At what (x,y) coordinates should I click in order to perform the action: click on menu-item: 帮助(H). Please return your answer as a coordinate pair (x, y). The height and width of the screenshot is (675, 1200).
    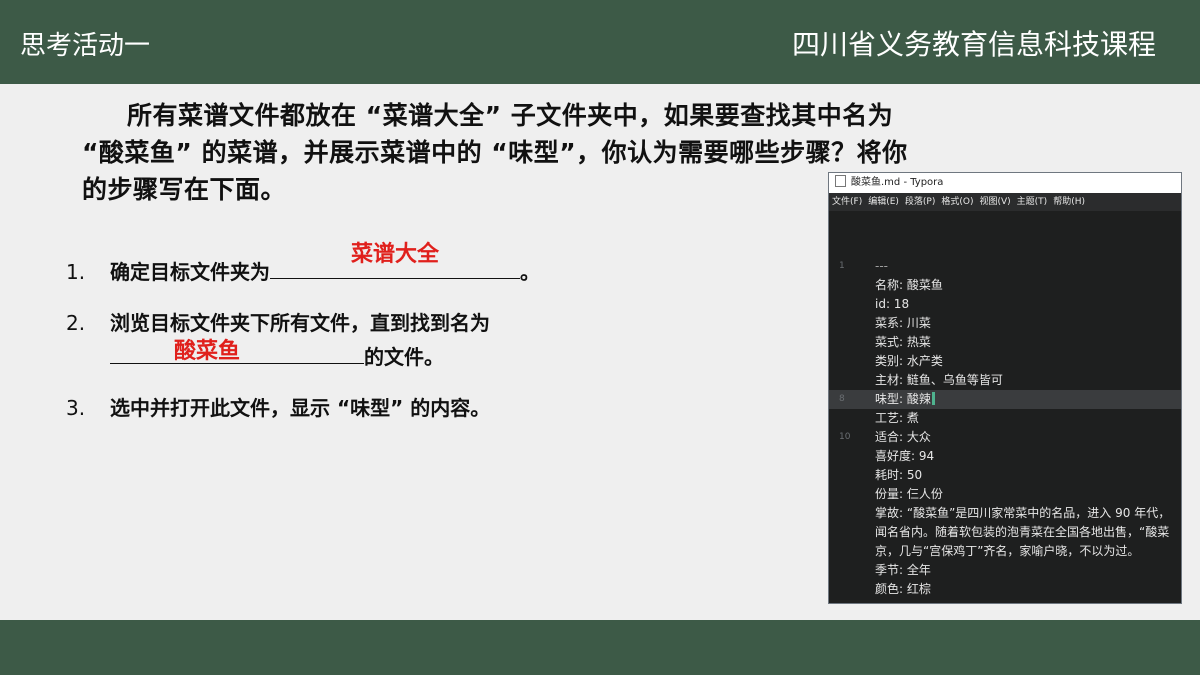
    Looking at the image, I should click on (1069, 202).